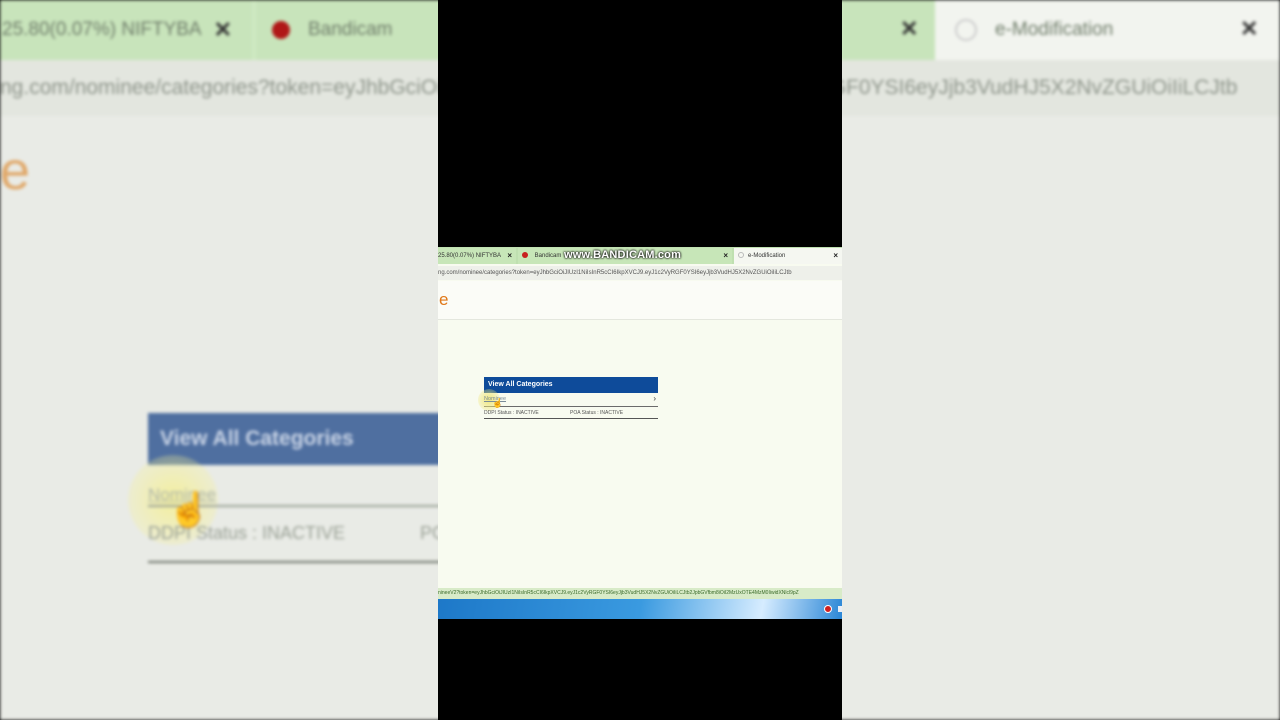 This screenshot has width=1280, height=720. I want to click on bg-tab-emod: e-Modification, so click(1107, 30).